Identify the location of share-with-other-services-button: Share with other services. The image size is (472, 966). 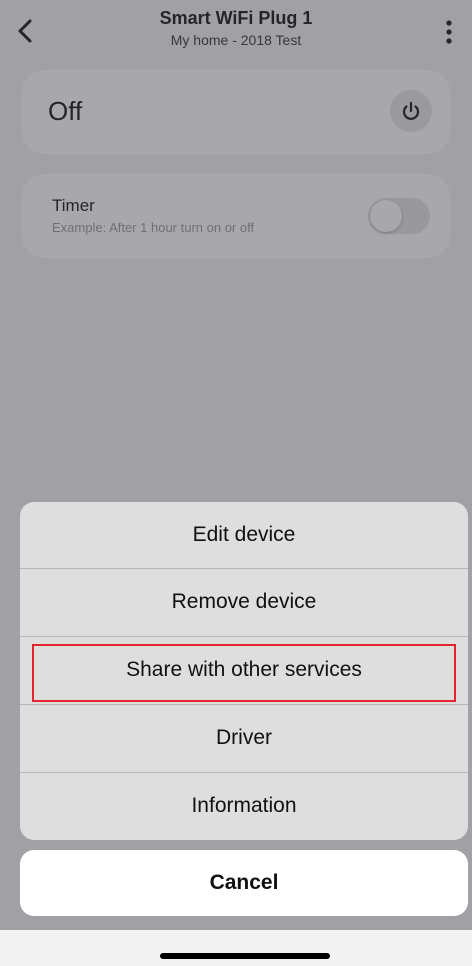
(244, 669).